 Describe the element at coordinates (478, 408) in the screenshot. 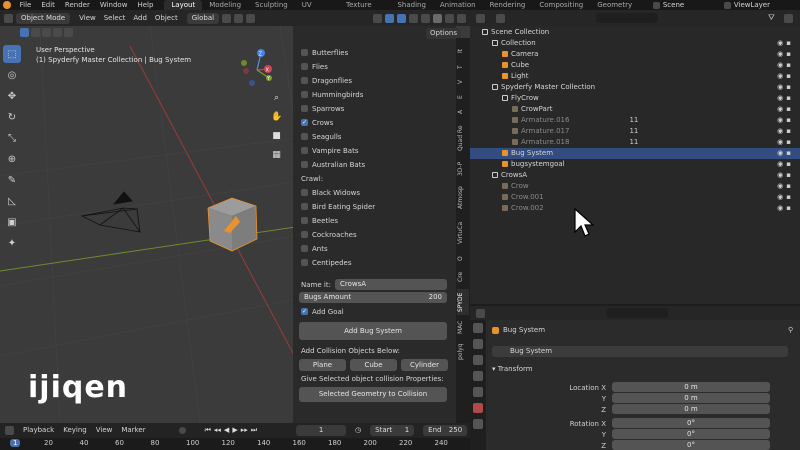

I see `world-tab-icon` at that location.